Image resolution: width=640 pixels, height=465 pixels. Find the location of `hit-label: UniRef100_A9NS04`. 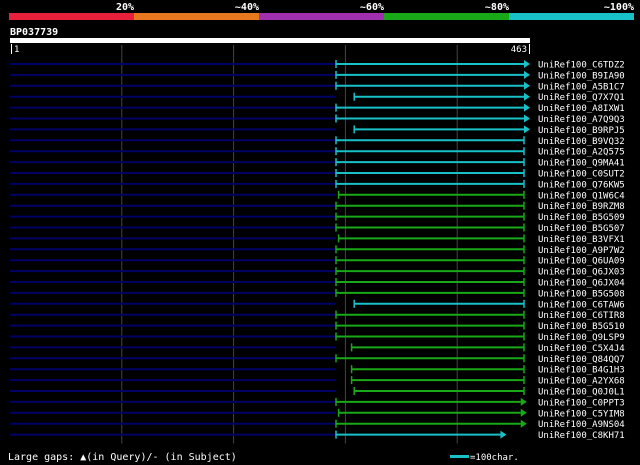

hit-label: UniRef100_A9NS04 is located at coordinates (581, 425).